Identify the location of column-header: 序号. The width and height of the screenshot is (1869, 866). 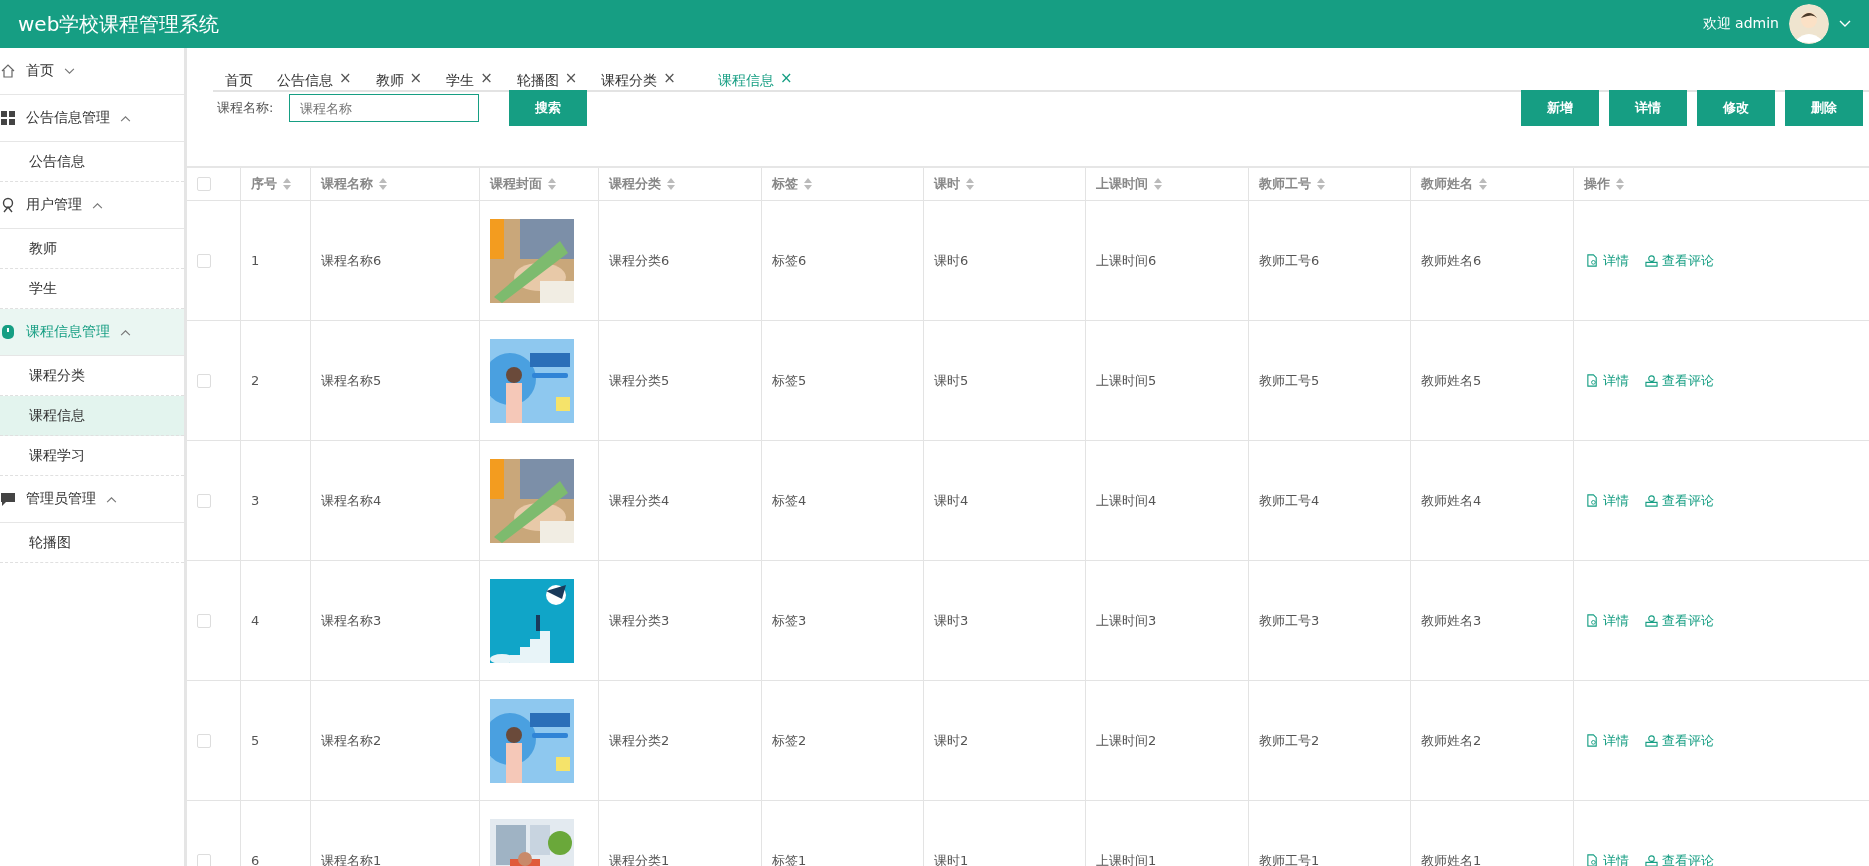
(276, 184).